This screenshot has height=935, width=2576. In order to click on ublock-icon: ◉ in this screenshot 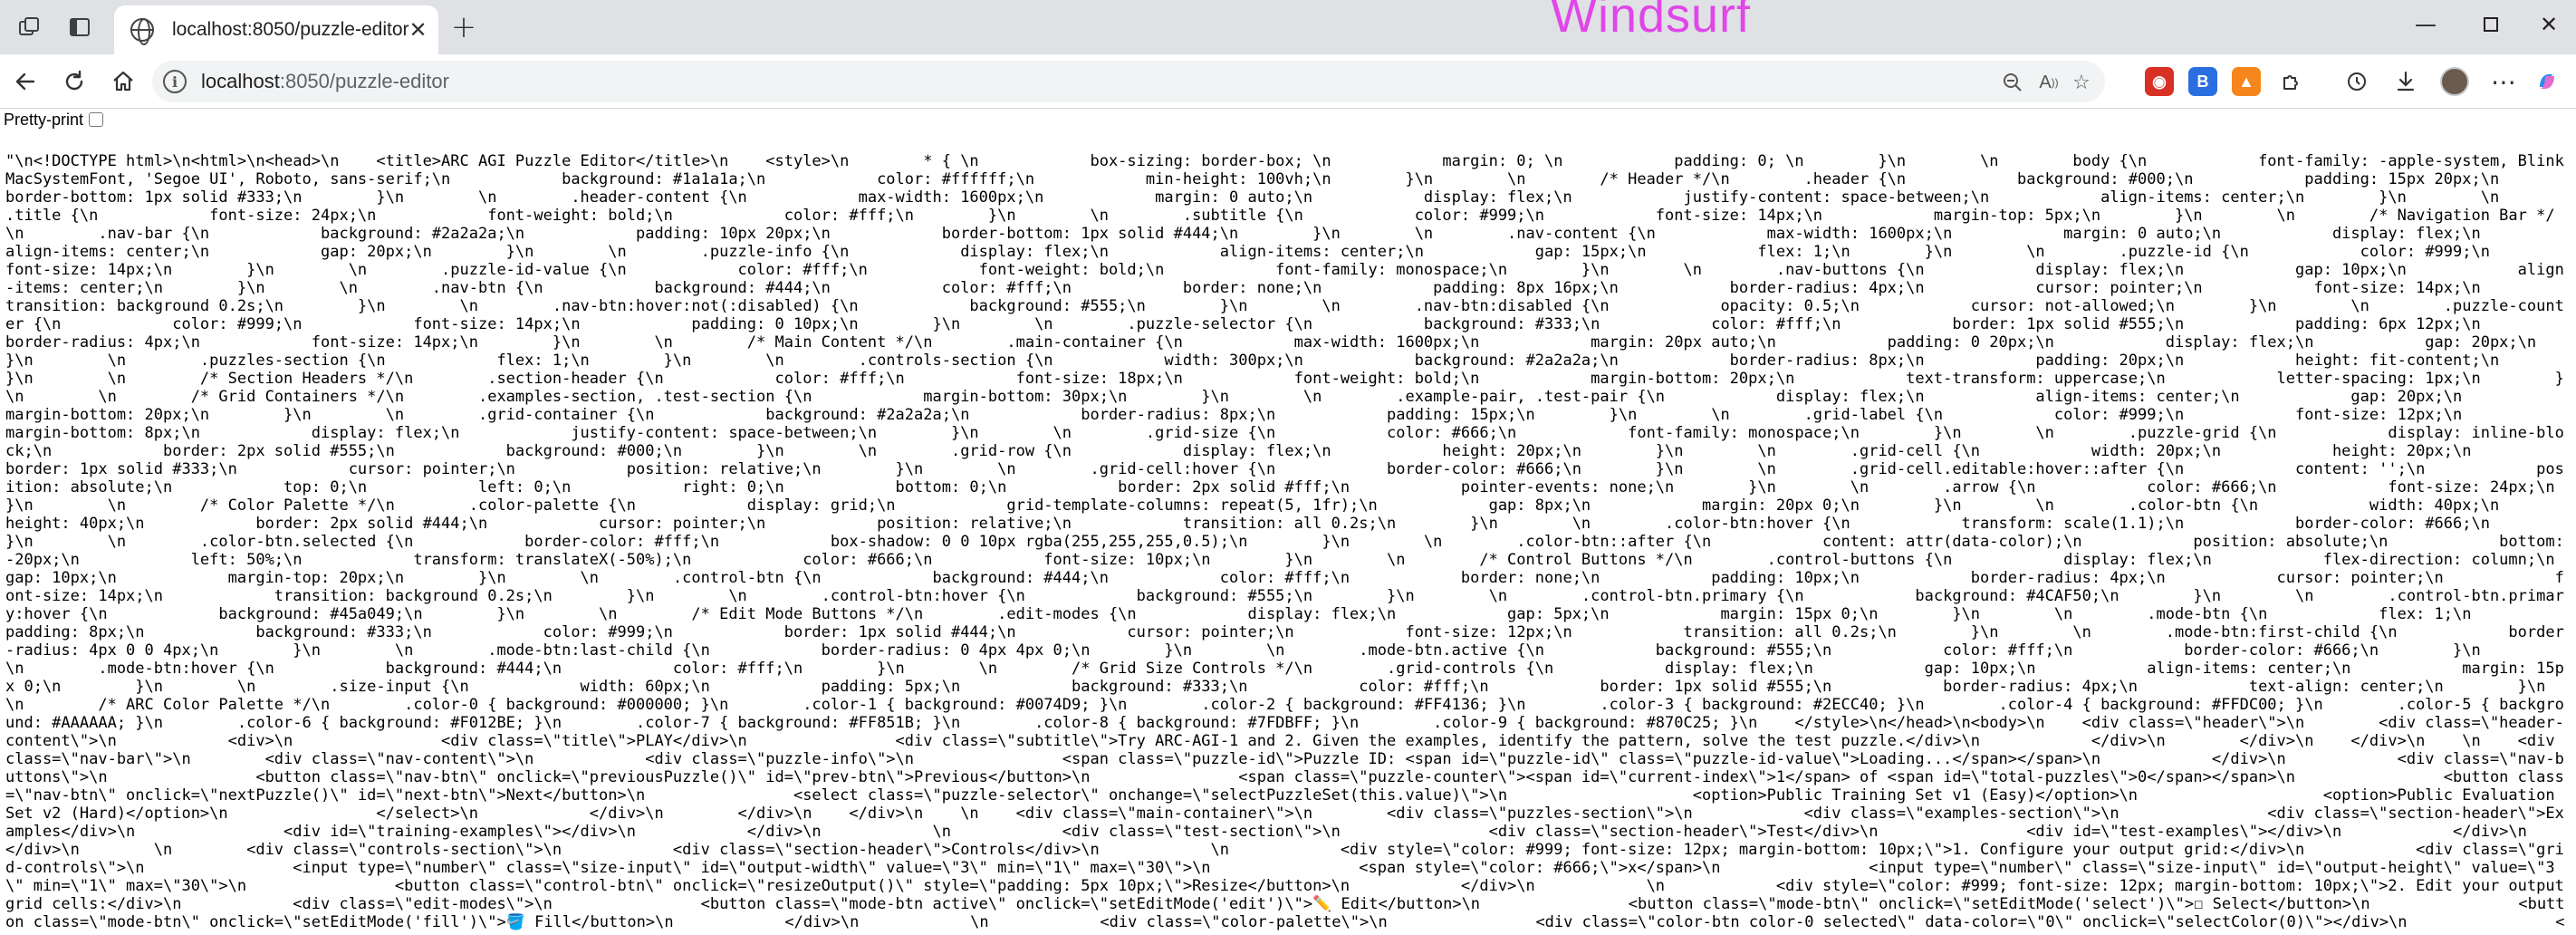, I will do `click(2159, 81)`.